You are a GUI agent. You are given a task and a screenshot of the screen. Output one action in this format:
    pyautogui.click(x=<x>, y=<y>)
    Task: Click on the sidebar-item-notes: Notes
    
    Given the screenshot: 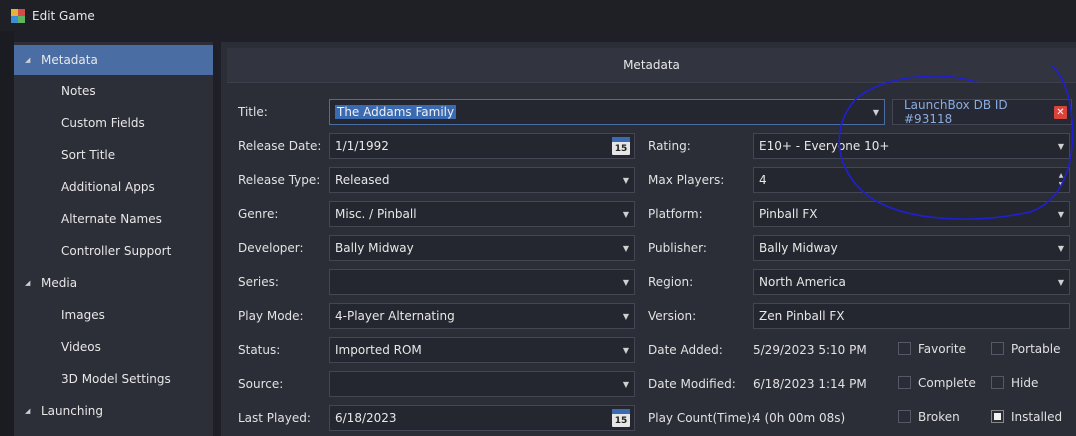 What is the action you would take?
    pyautogui.click(x=113, y=91)
    